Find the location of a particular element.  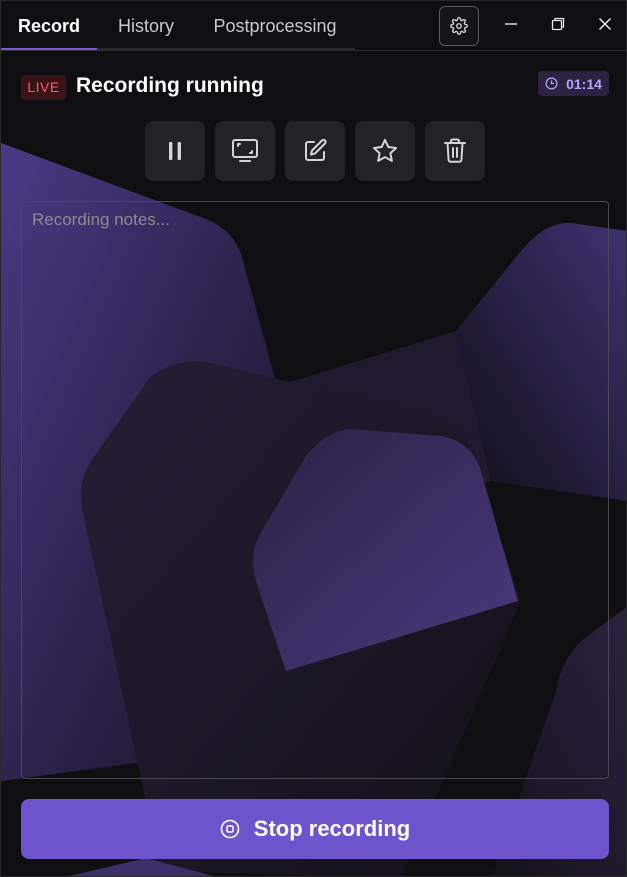

timer-badge: 01:14 is located at coordinates (573, 83).